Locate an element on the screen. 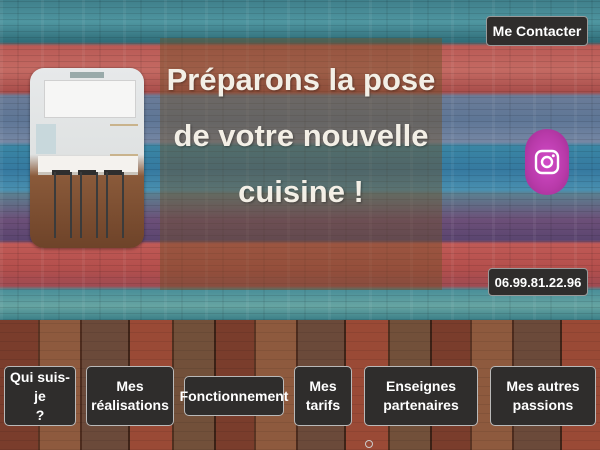 The width and height of the screenshot is (600, 450). nav-mes-realisations: Mes réalisations is located at coordinates (130, 396).